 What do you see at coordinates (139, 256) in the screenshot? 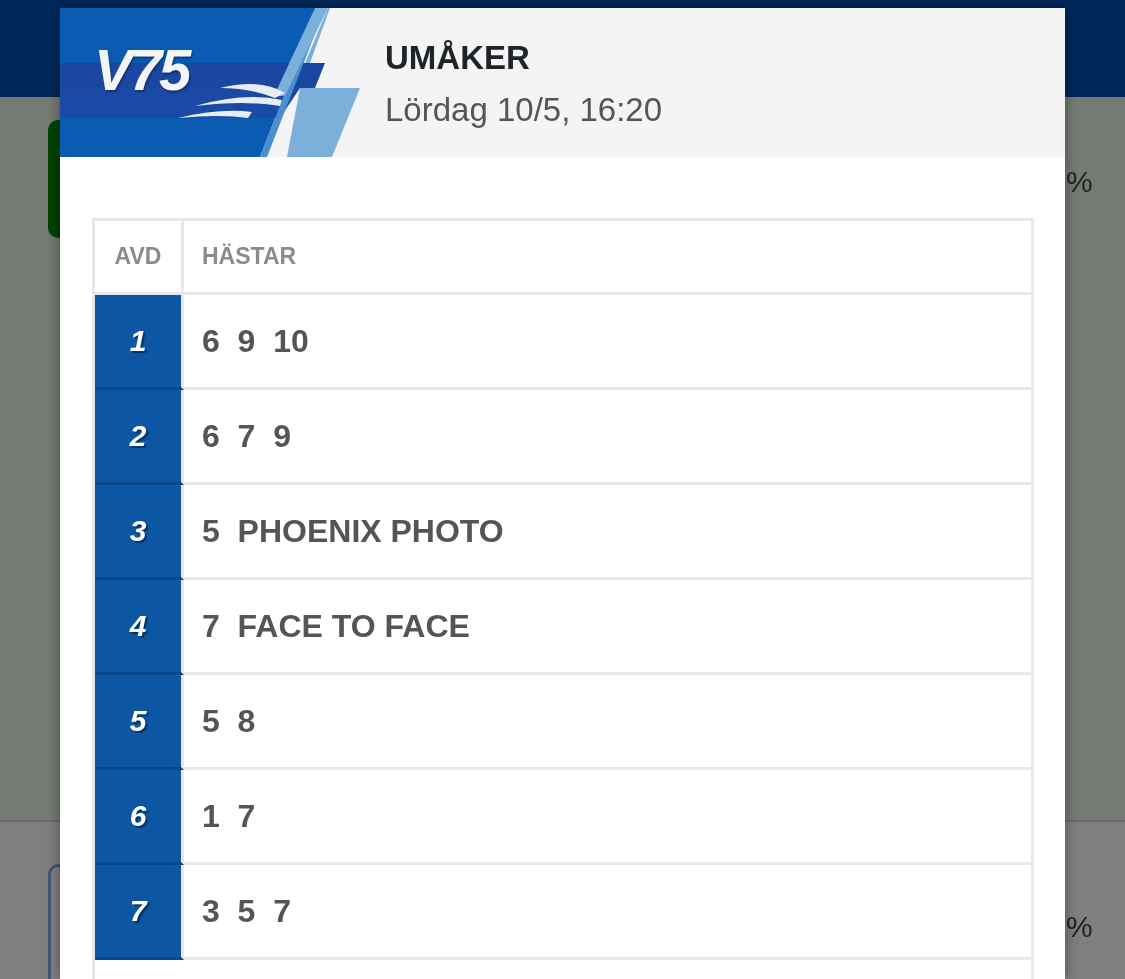
I see `column-header: AVD` at bounding box center [139, 256].